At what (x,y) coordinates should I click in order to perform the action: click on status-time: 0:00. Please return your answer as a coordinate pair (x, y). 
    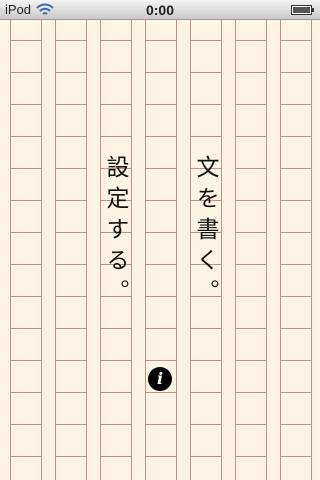
    Looking at the image, I should click on (160, 10).